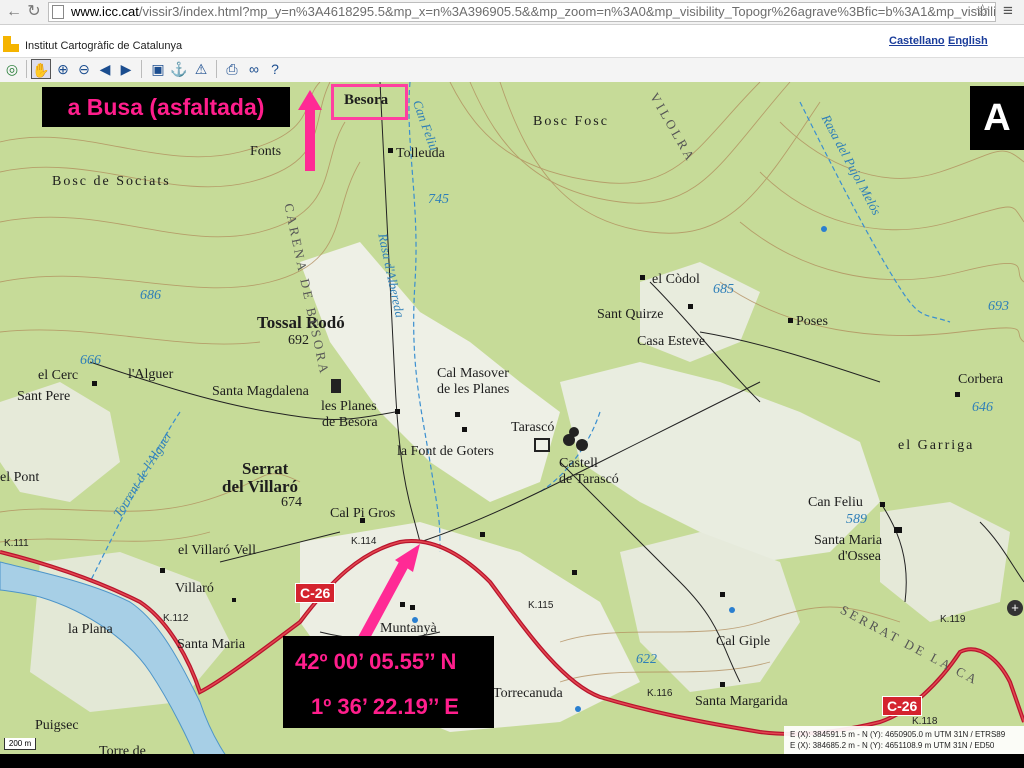 This screenshot has width=1024, height=768. What do you see at coordinates (158, 69) in the screenshot?
I see `save-icon: ▣` at bounding box center [158, 69].